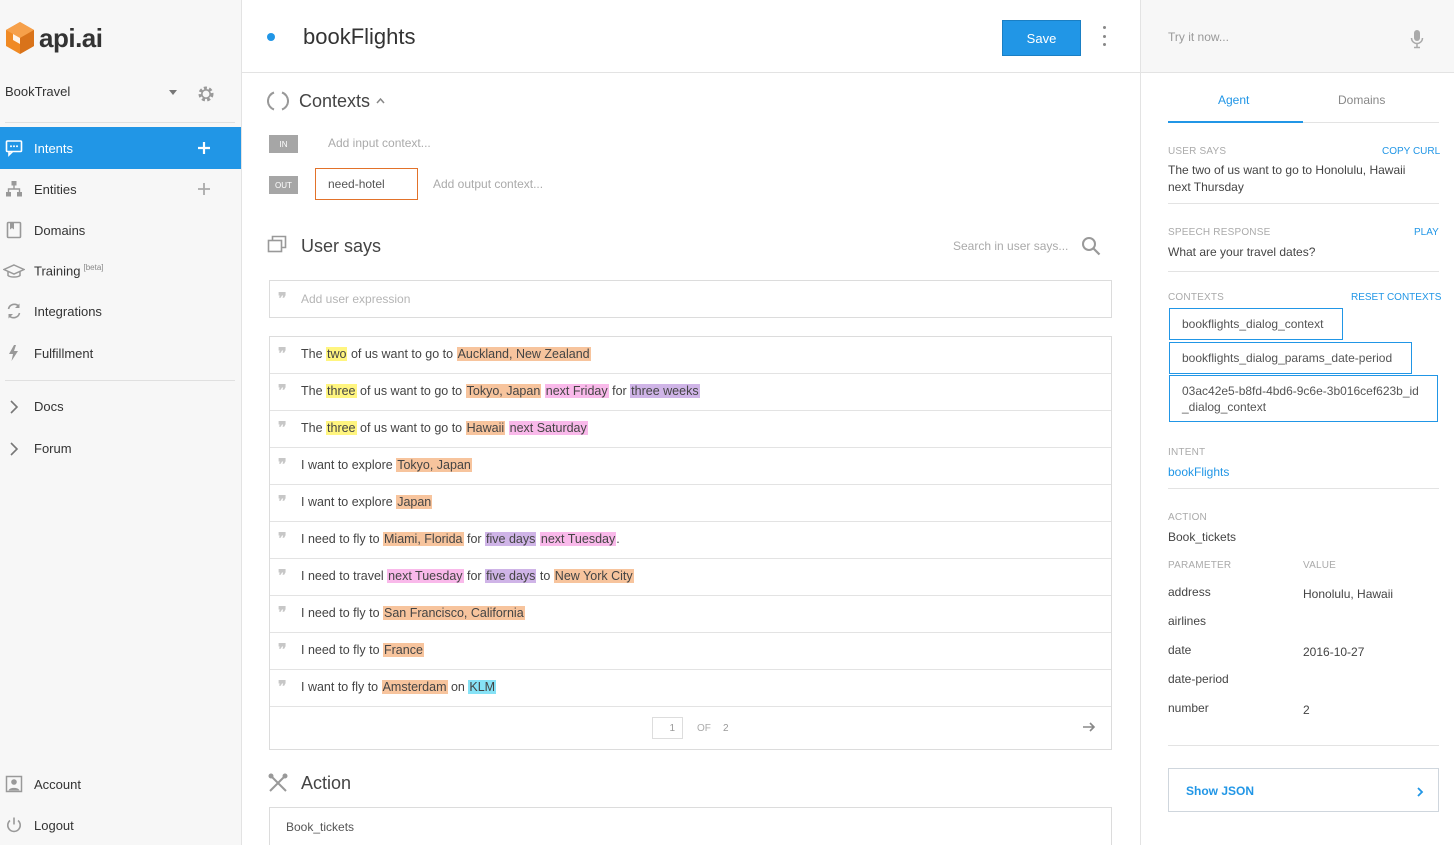 The width and height of the screenshot is (1454, 845). I want to click on more-options-icon, so click(1104, 36).